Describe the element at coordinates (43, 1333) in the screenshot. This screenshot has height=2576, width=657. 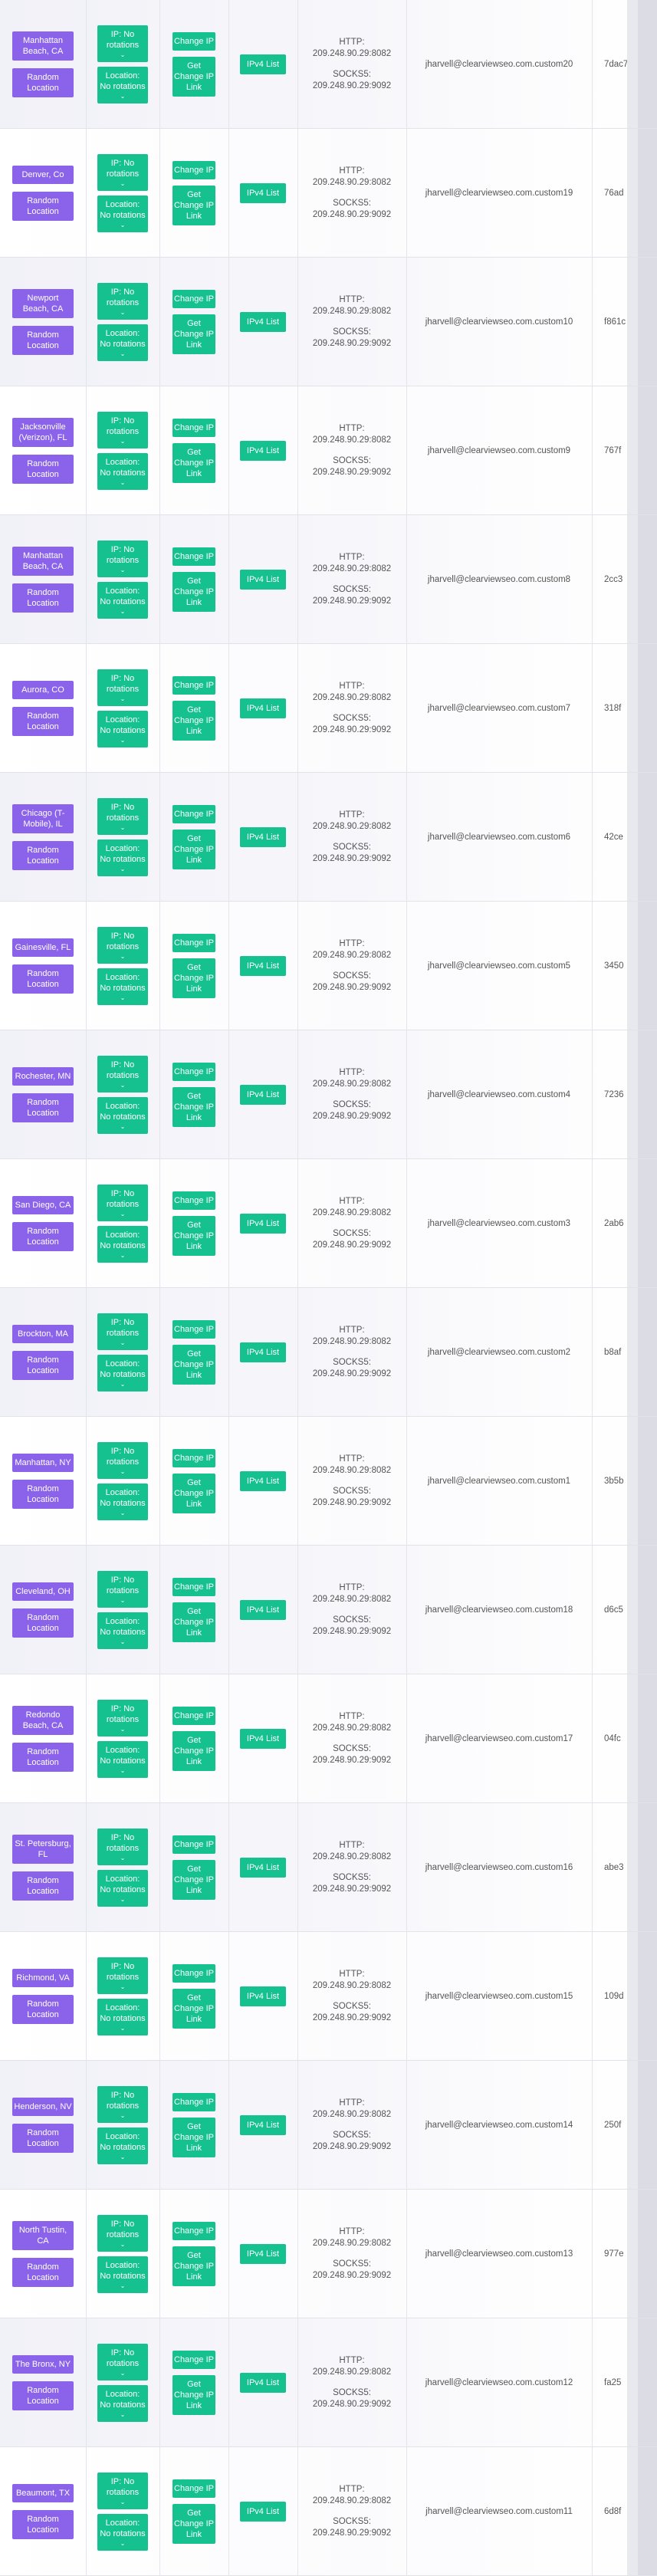
I see `location-badge: Brockton, MA` at that location.